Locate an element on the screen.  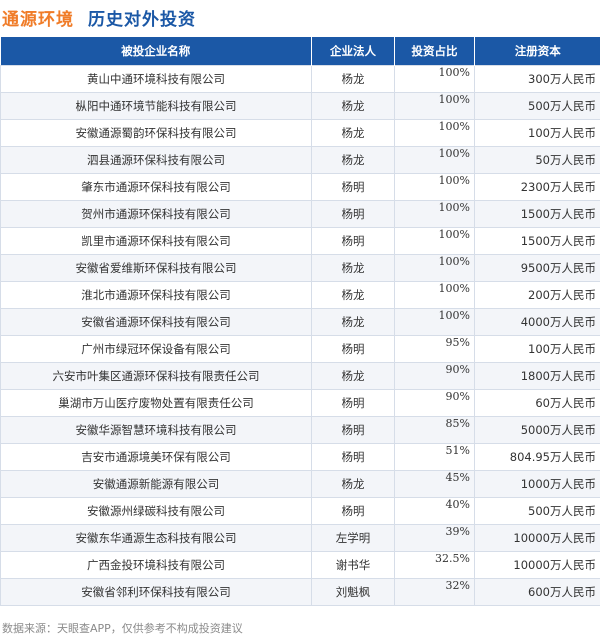
table-row: 安徽省通源环保科技有限公司 杨龙 100% 4000万人民币 is located at coordinates (300, 322).